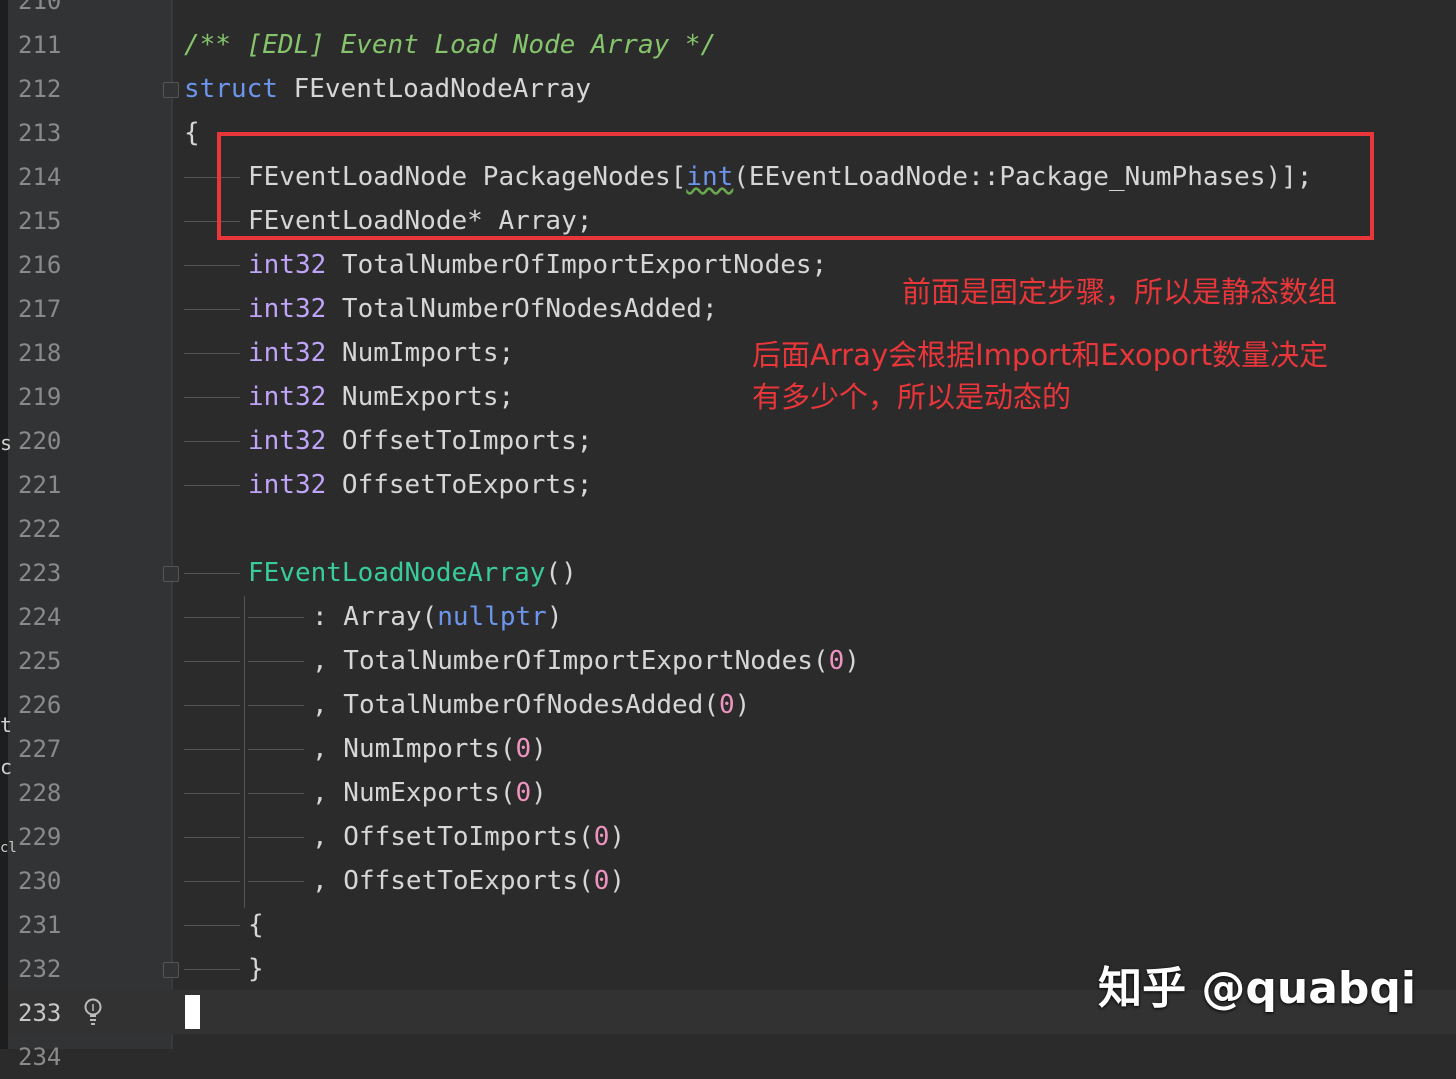 This screenshot has width=1456, height=1079. Describe the element at coordinates (570, 661) in the screenshot. I see `code-text: , TotalNumberOfImportExportNodes(` at that location.